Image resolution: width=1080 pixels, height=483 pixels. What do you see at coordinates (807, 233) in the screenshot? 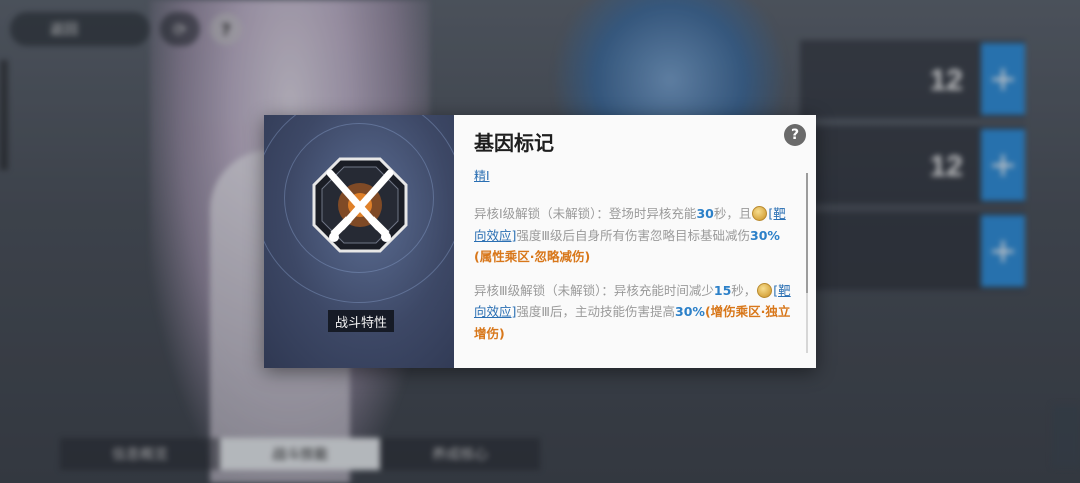
I see `scrollbar-thumb` at bounding box center [807, 233].